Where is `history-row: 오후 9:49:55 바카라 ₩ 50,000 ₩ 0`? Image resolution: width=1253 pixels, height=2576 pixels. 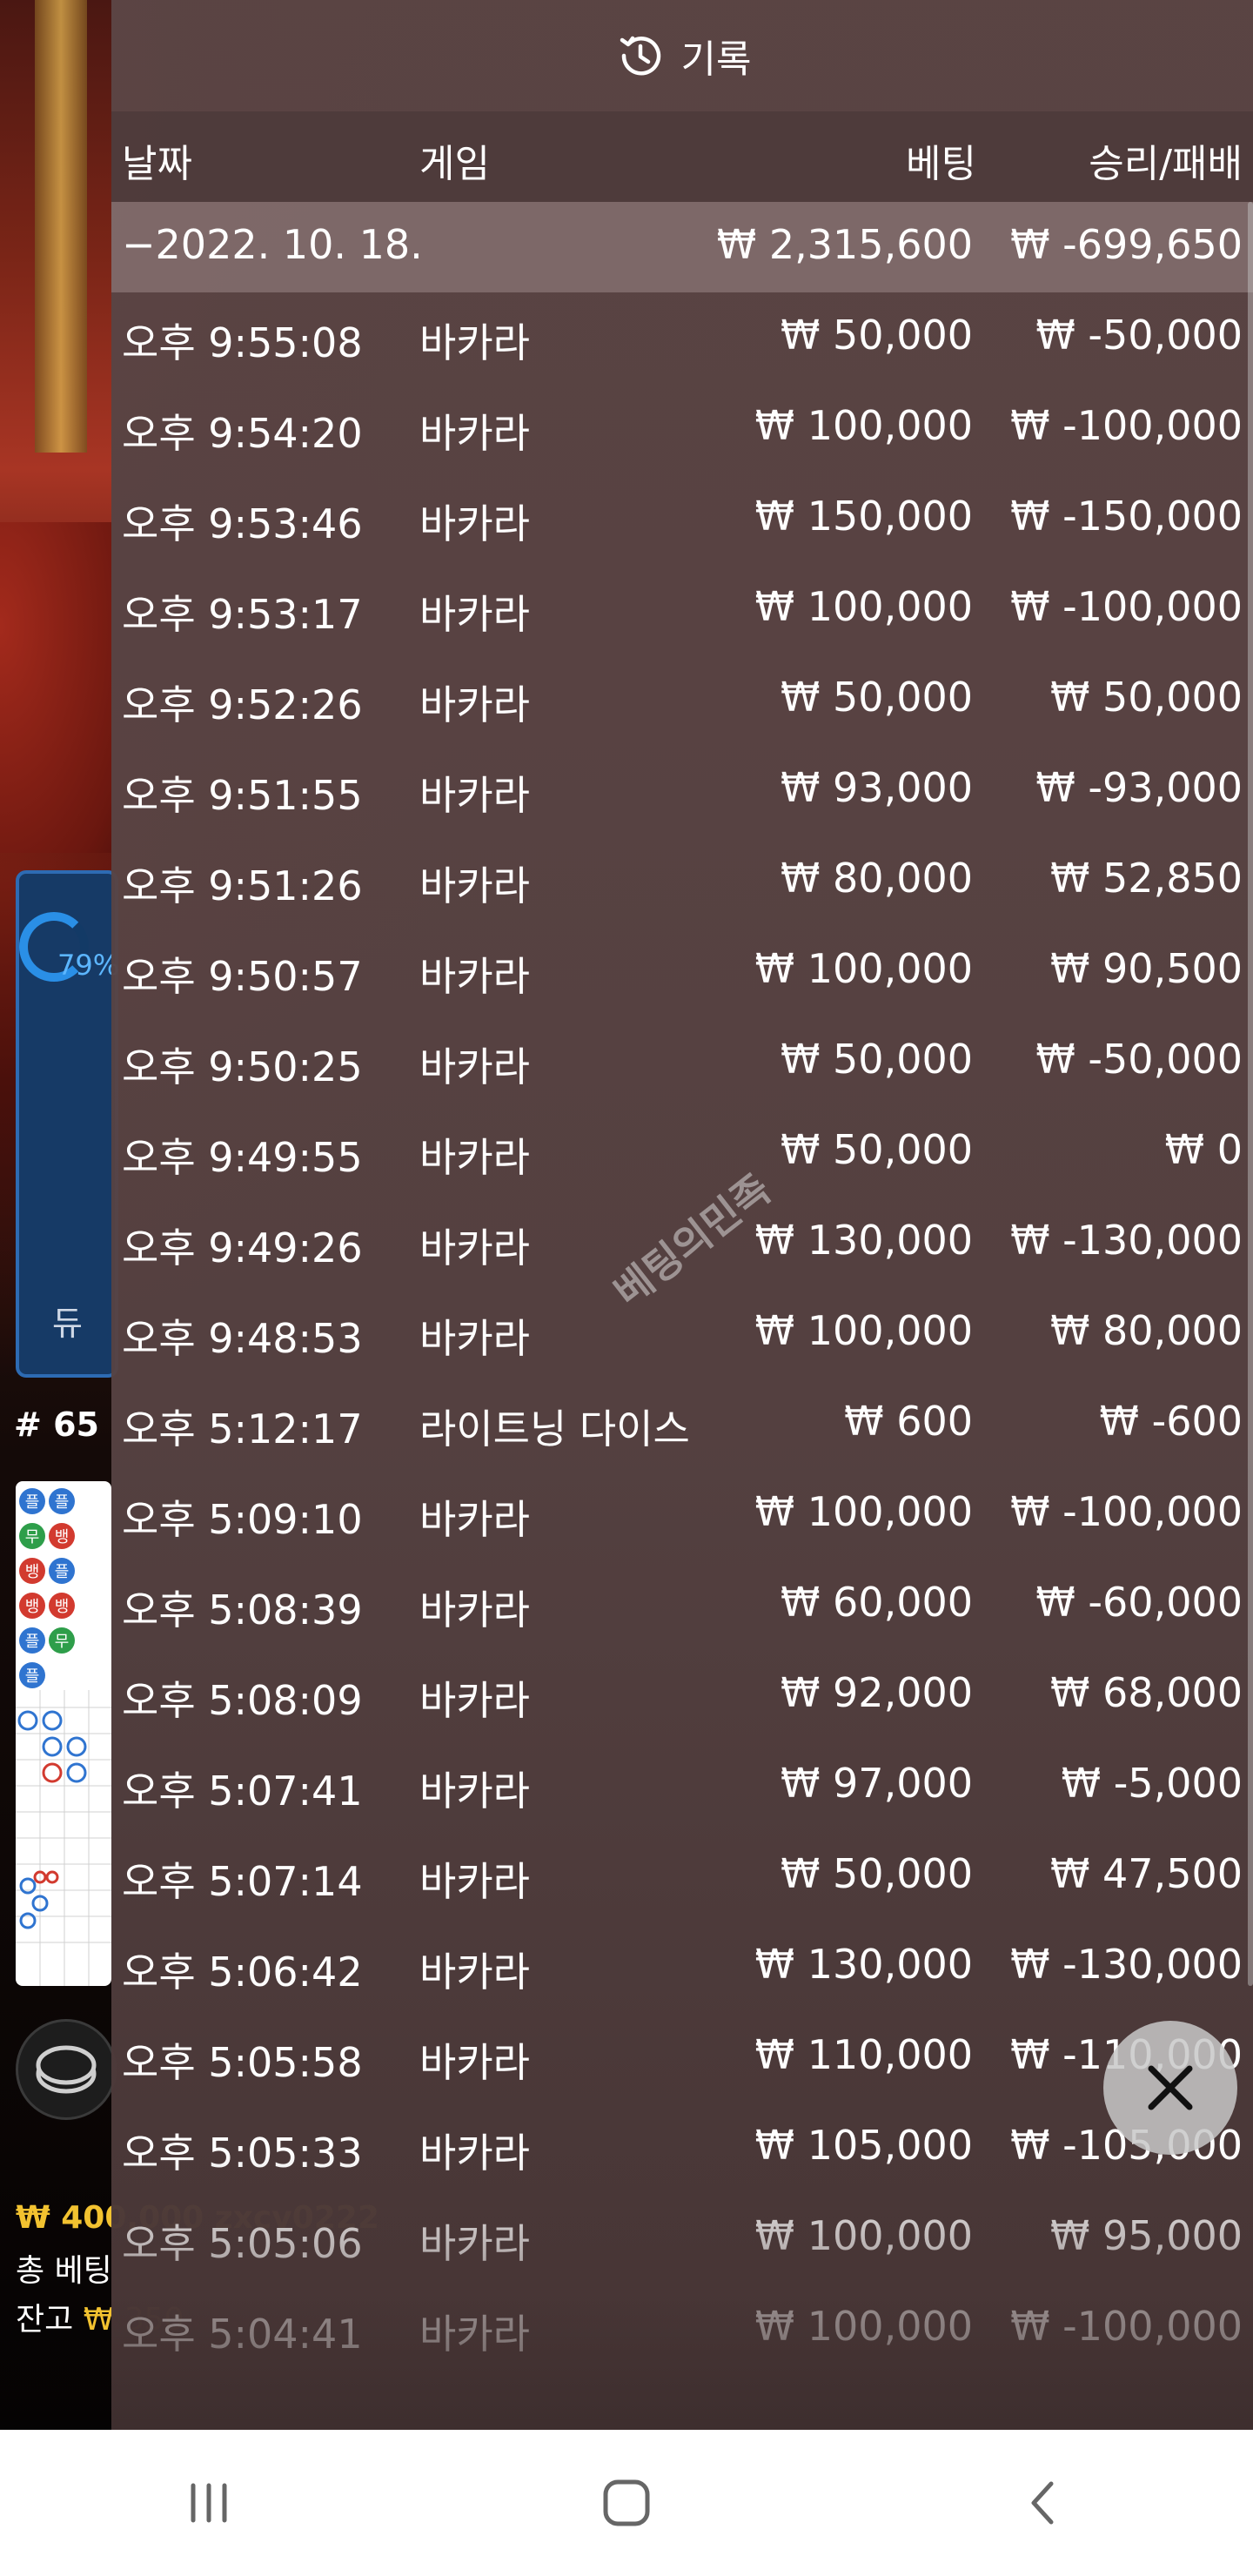 history-row: 오후 9:49:55 바카라 ₩ 50,000 ₩ 0 is located at coordinates (682, 1152).